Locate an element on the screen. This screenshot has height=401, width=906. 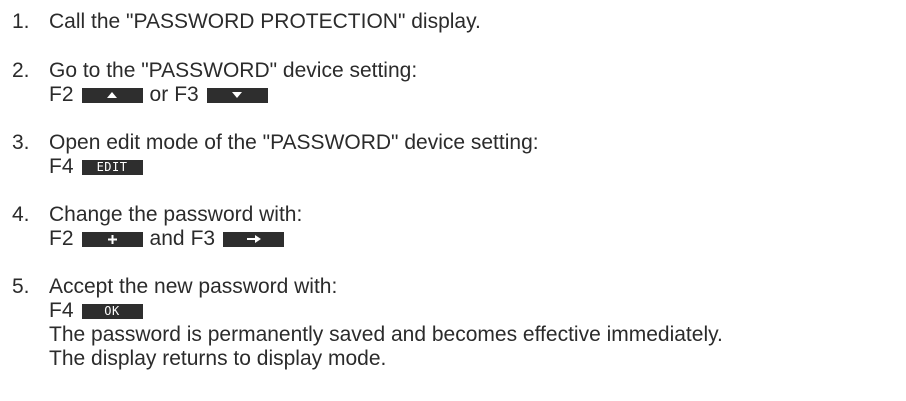
key-sequence: F4 EDIT is located at coordinates (474, 167).